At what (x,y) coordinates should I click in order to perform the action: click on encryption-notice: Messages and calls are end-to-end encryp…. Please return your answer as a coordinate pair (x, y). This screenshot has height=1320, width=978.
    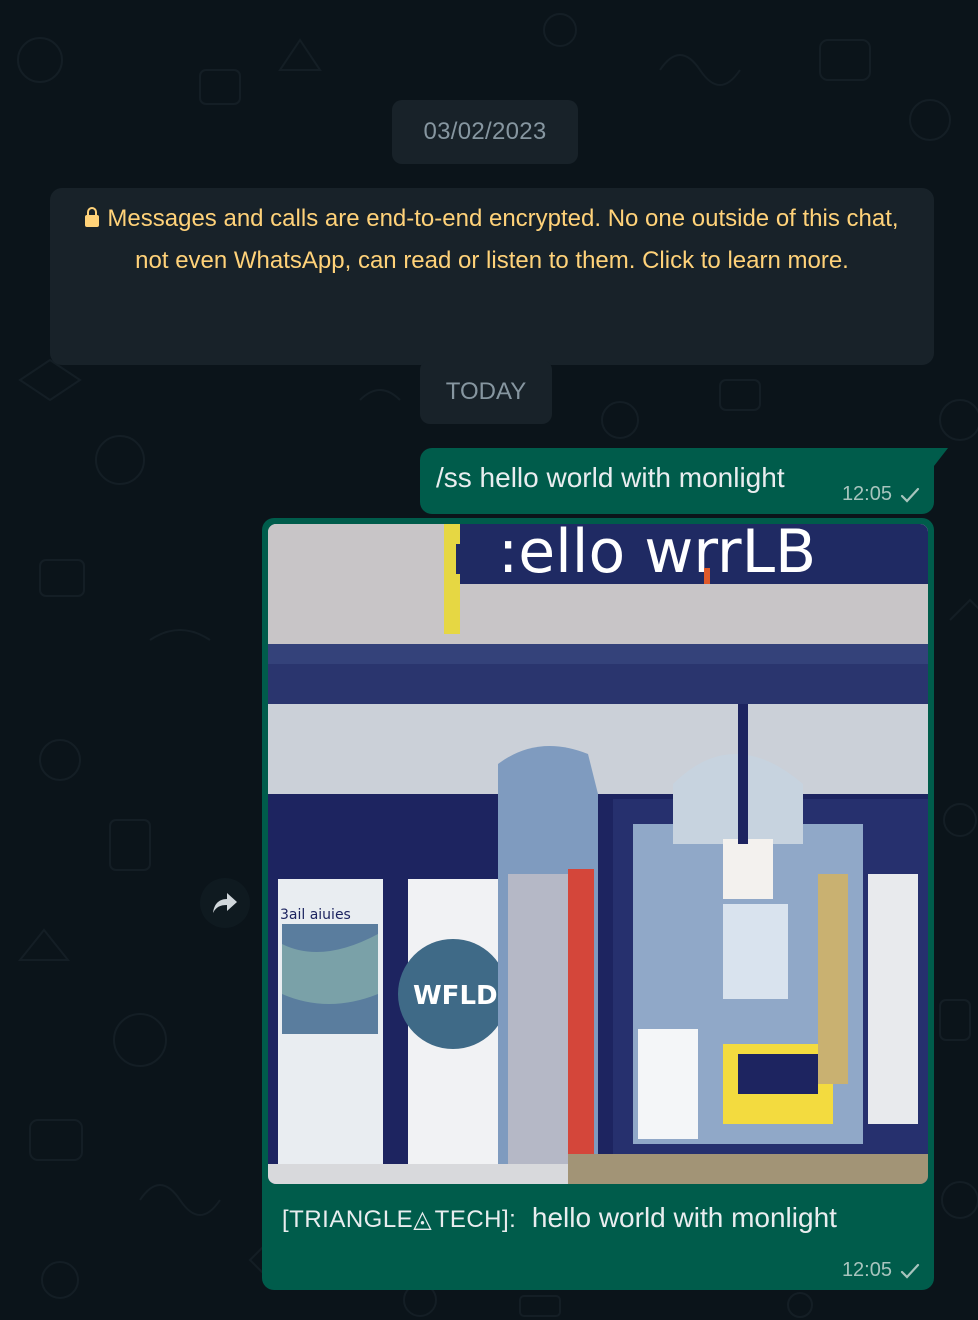
    Looking at the image, I should click on (492, 276).